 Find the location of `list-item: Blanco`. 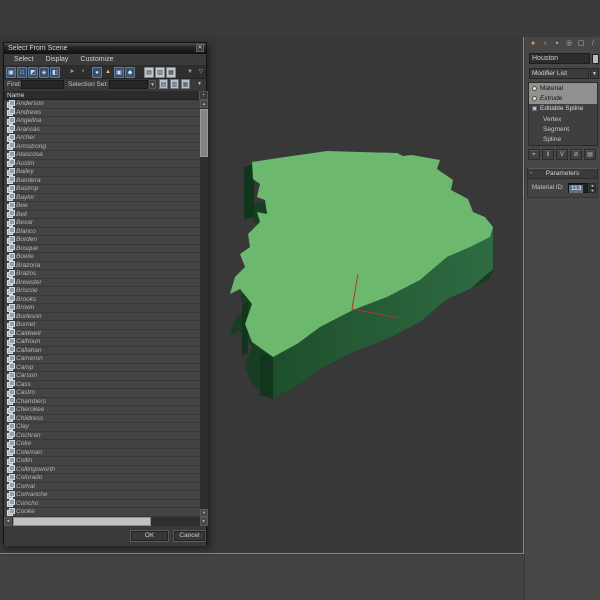

list-item: Blanco is located at coordinates (102, 231).